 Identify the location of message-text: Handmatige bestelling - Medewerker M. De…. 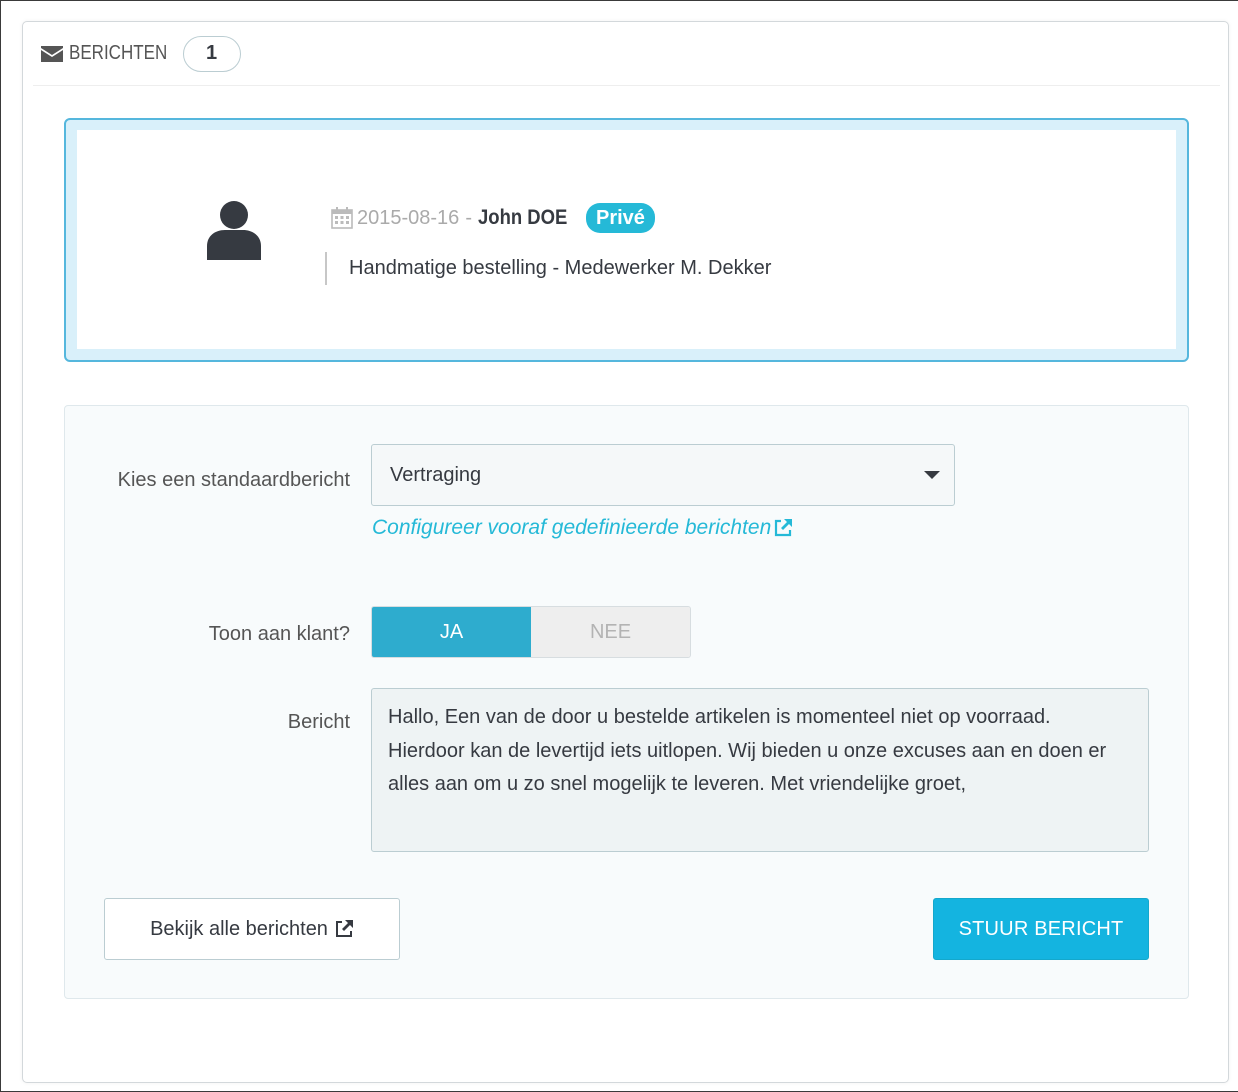
(548, 268).